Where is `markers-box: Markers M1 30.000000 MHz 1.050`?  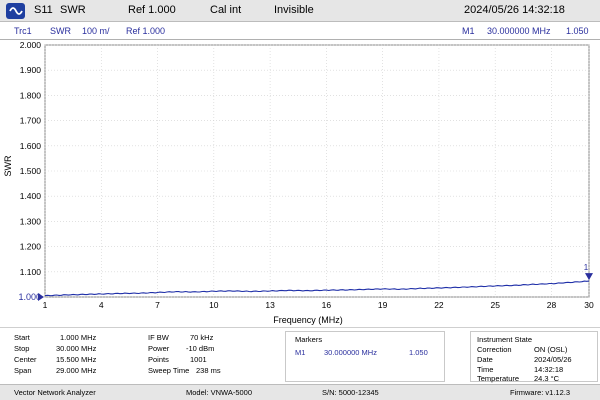 markers-box: Markers M1 30.000000 MHz 1.050 is located at coordinates (365, 356).